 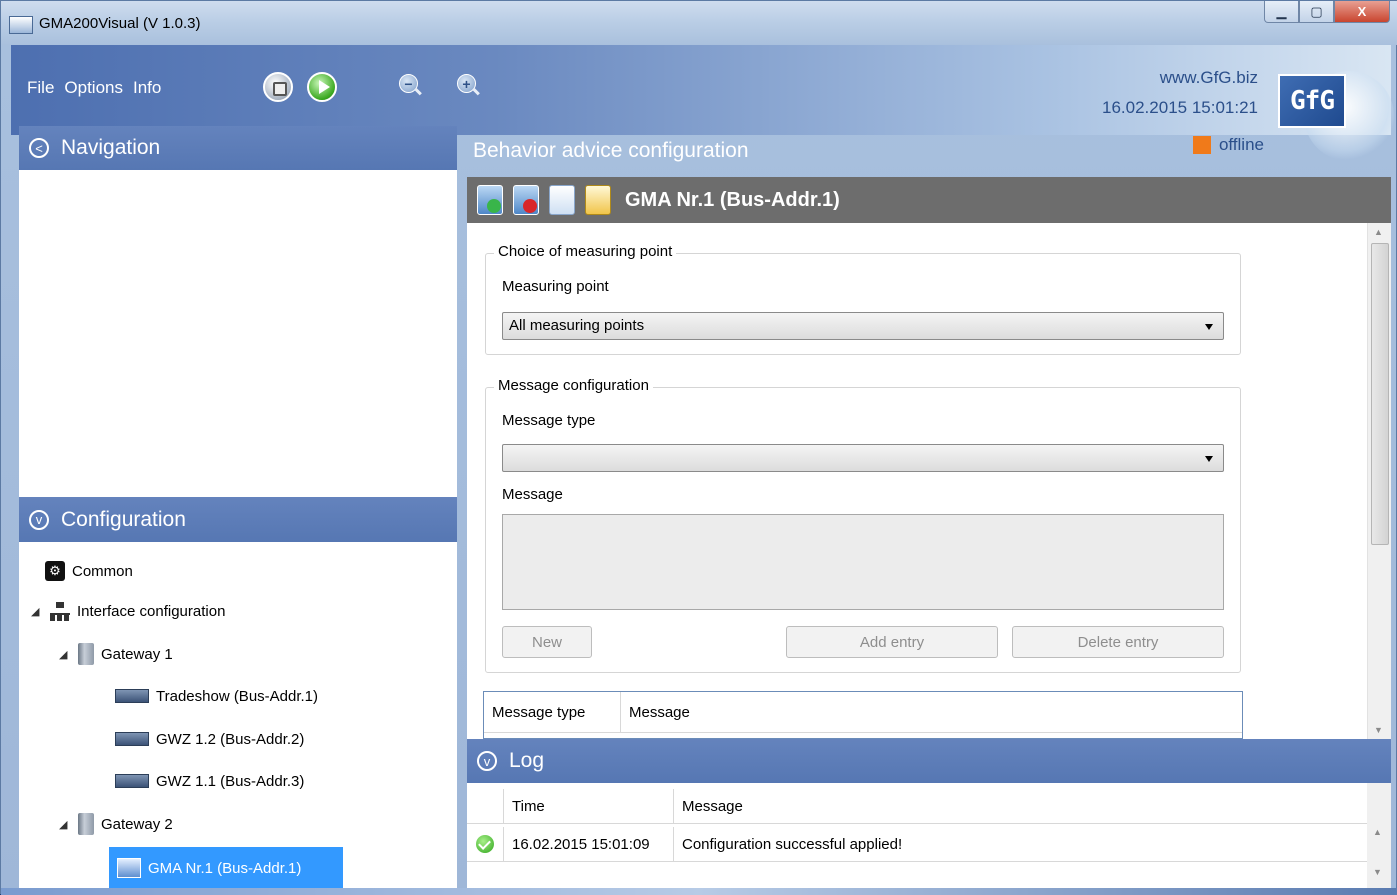 I want to click on field-label: Message type, so click(x=549, y=420).